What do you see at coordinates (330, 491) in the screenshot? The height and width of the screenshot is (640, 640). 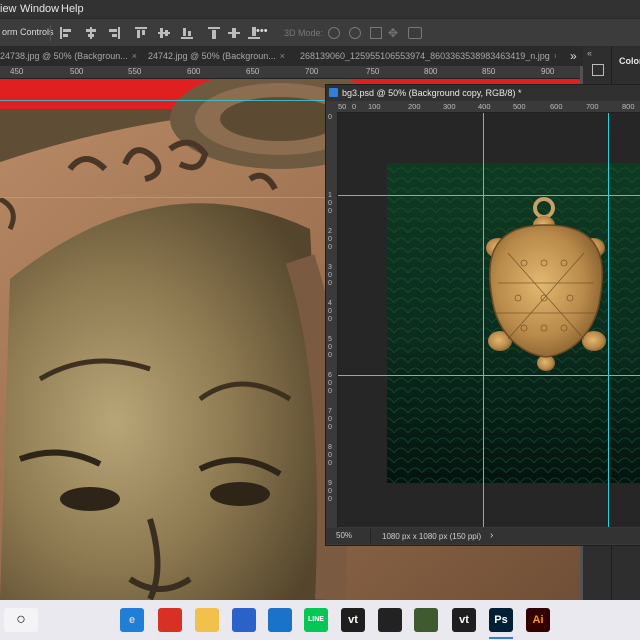 I see `ruler-tick-label: 9 0 0` at bounding box center [330, 491].